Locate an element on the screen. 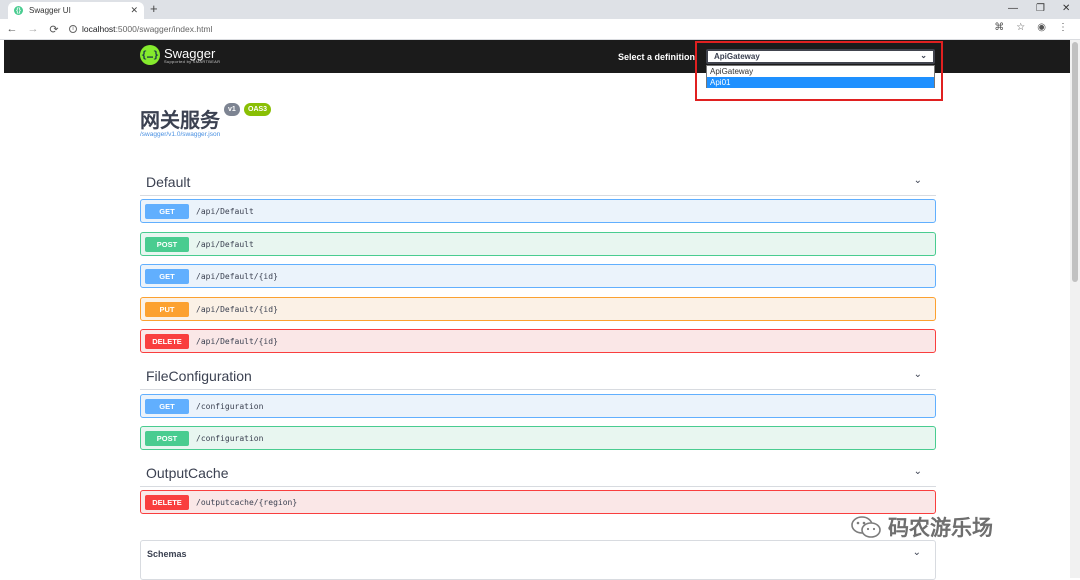 This screenshot has width=1080, height=580. address-bar: i localhost:5000/swagger/index.html is located at coordinates (140, 29).